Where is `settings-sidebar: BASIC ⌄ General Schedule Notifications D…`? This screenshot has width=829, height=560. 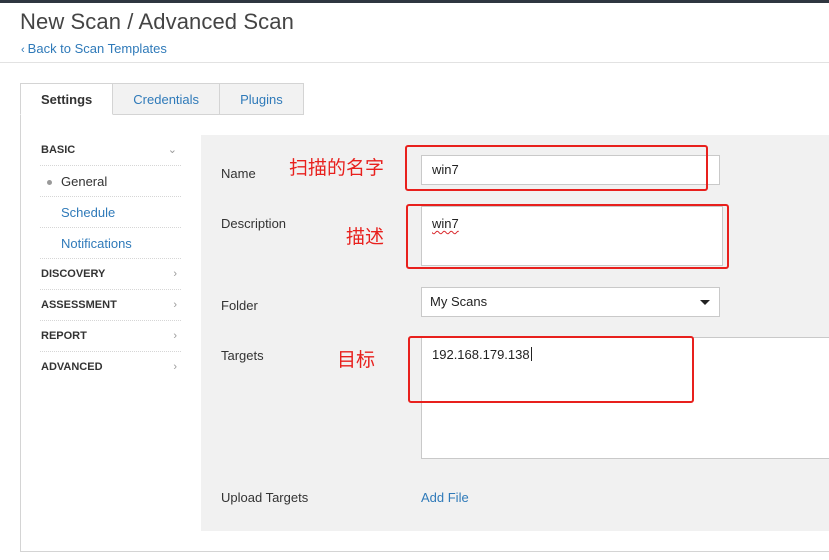
settings-sidebar: BASIC ⌄ General Schedule Notifications D… is located at coordinates (110, 259).